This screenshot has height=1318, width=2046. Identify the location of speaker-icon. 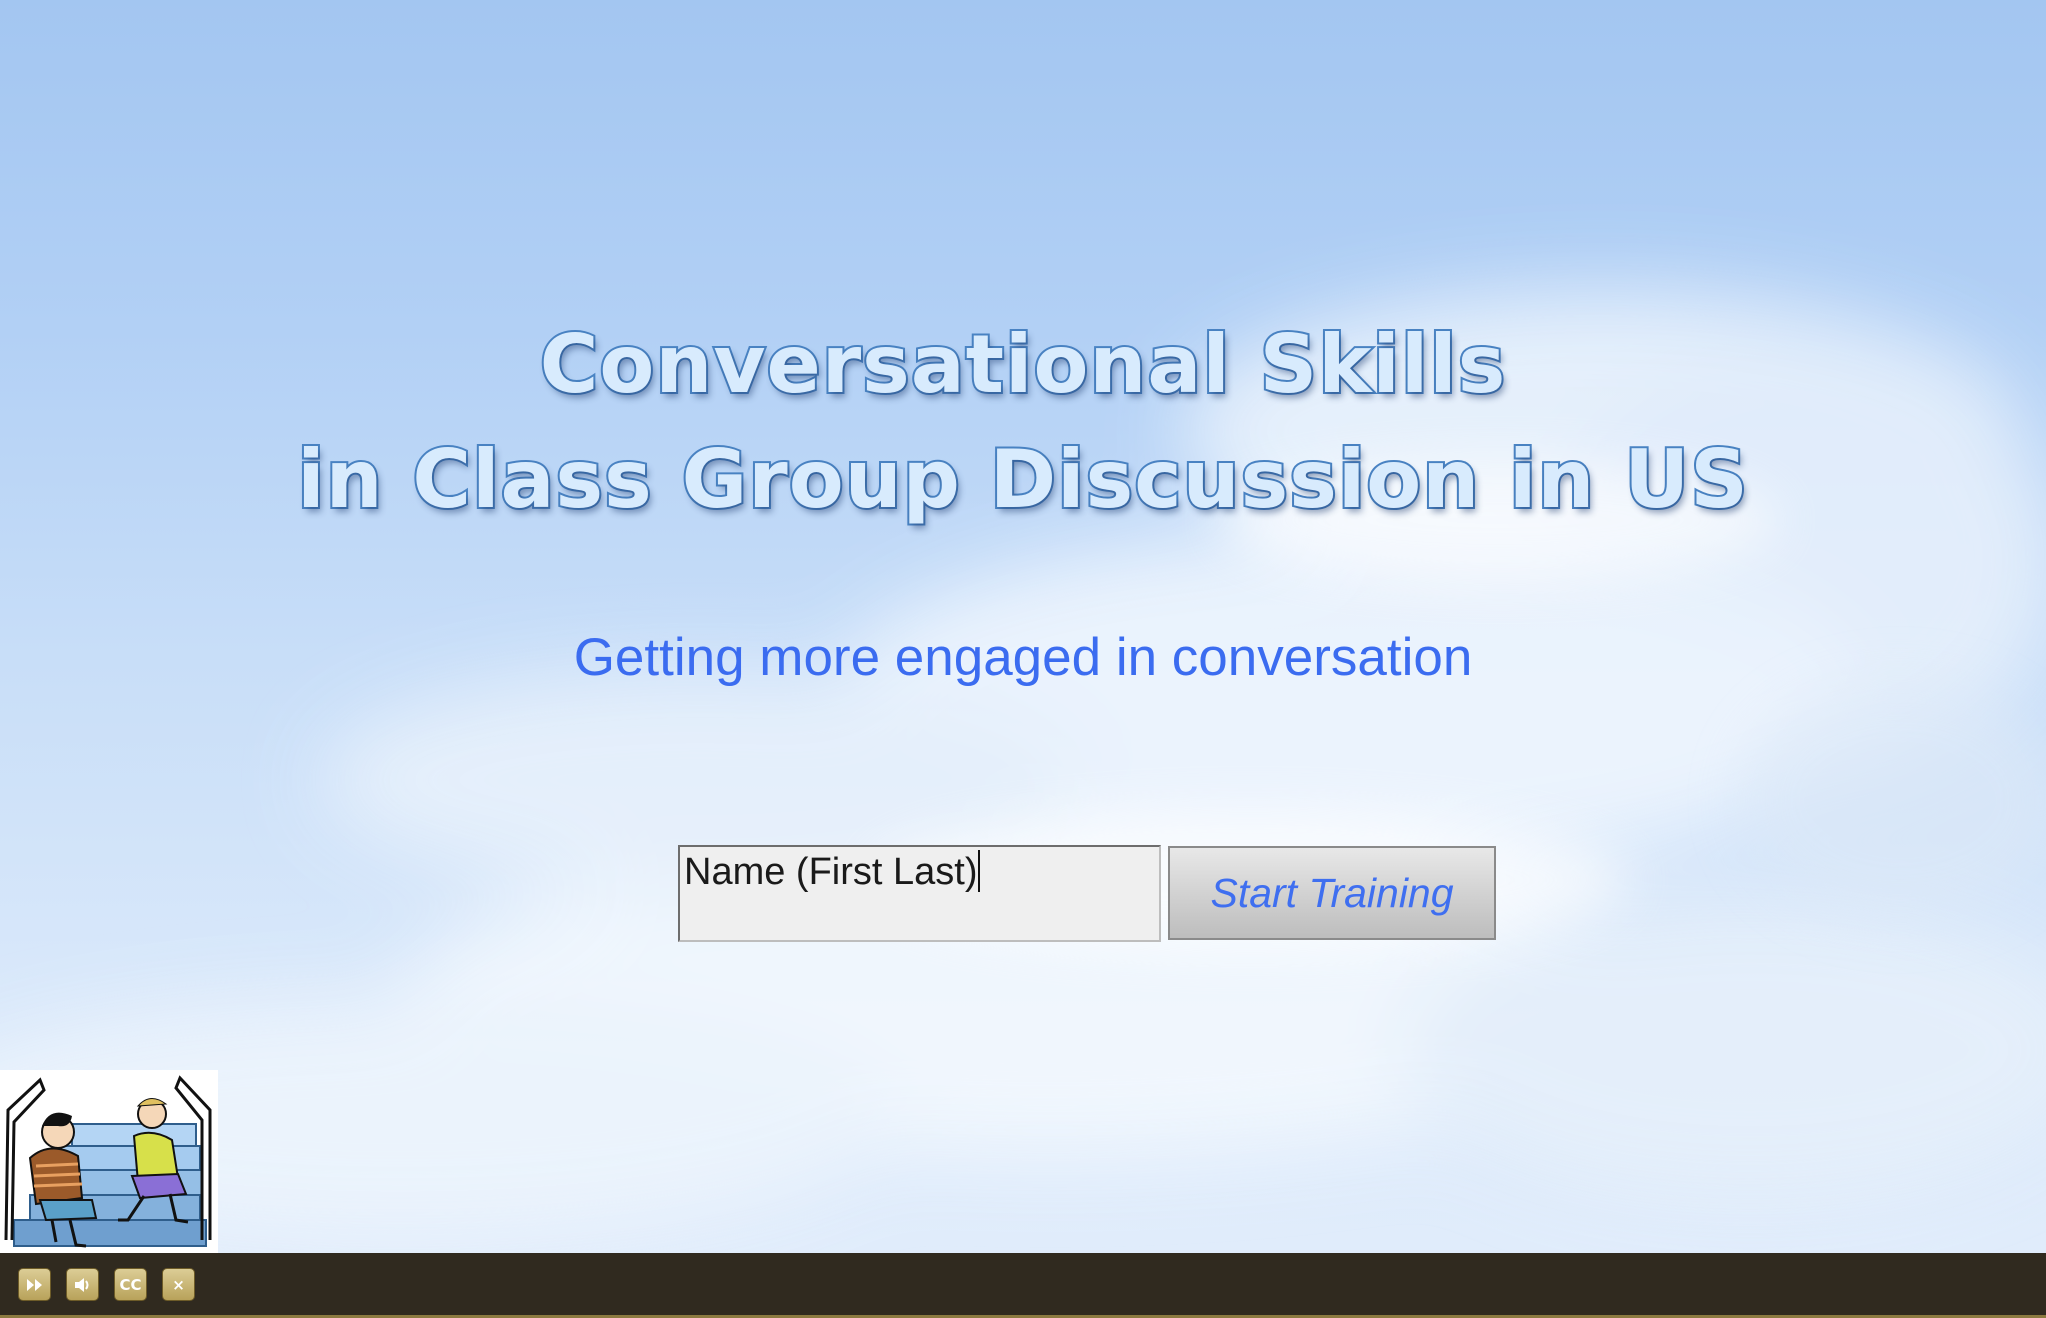
(81, 1284).